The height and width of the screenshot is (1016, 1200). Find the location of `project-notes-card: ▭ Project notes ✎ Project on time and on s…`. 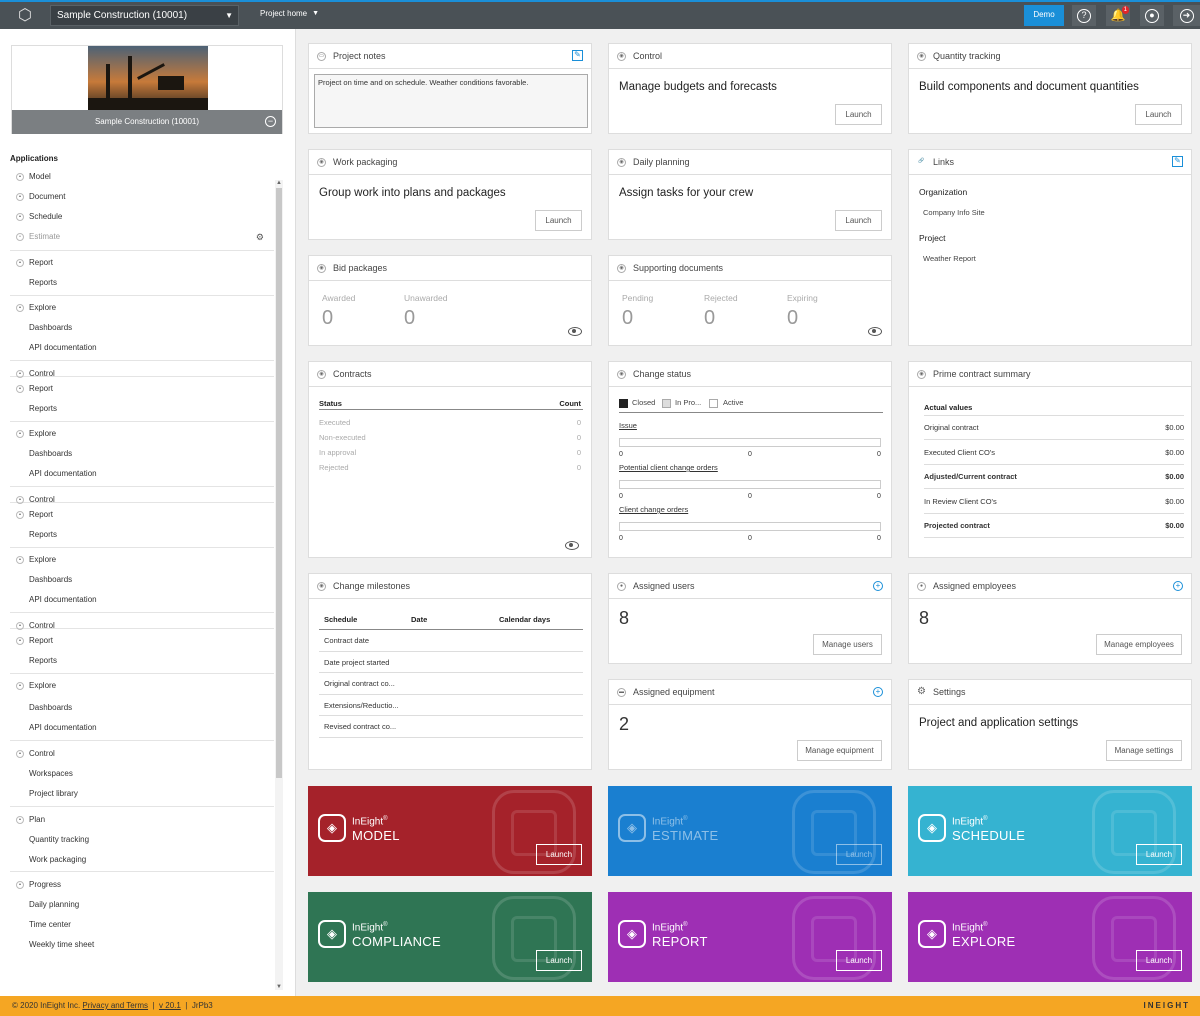

project-notes-card: ▭ Project notes ✎ Project on time and on s… is located at coordinates (450, 88).